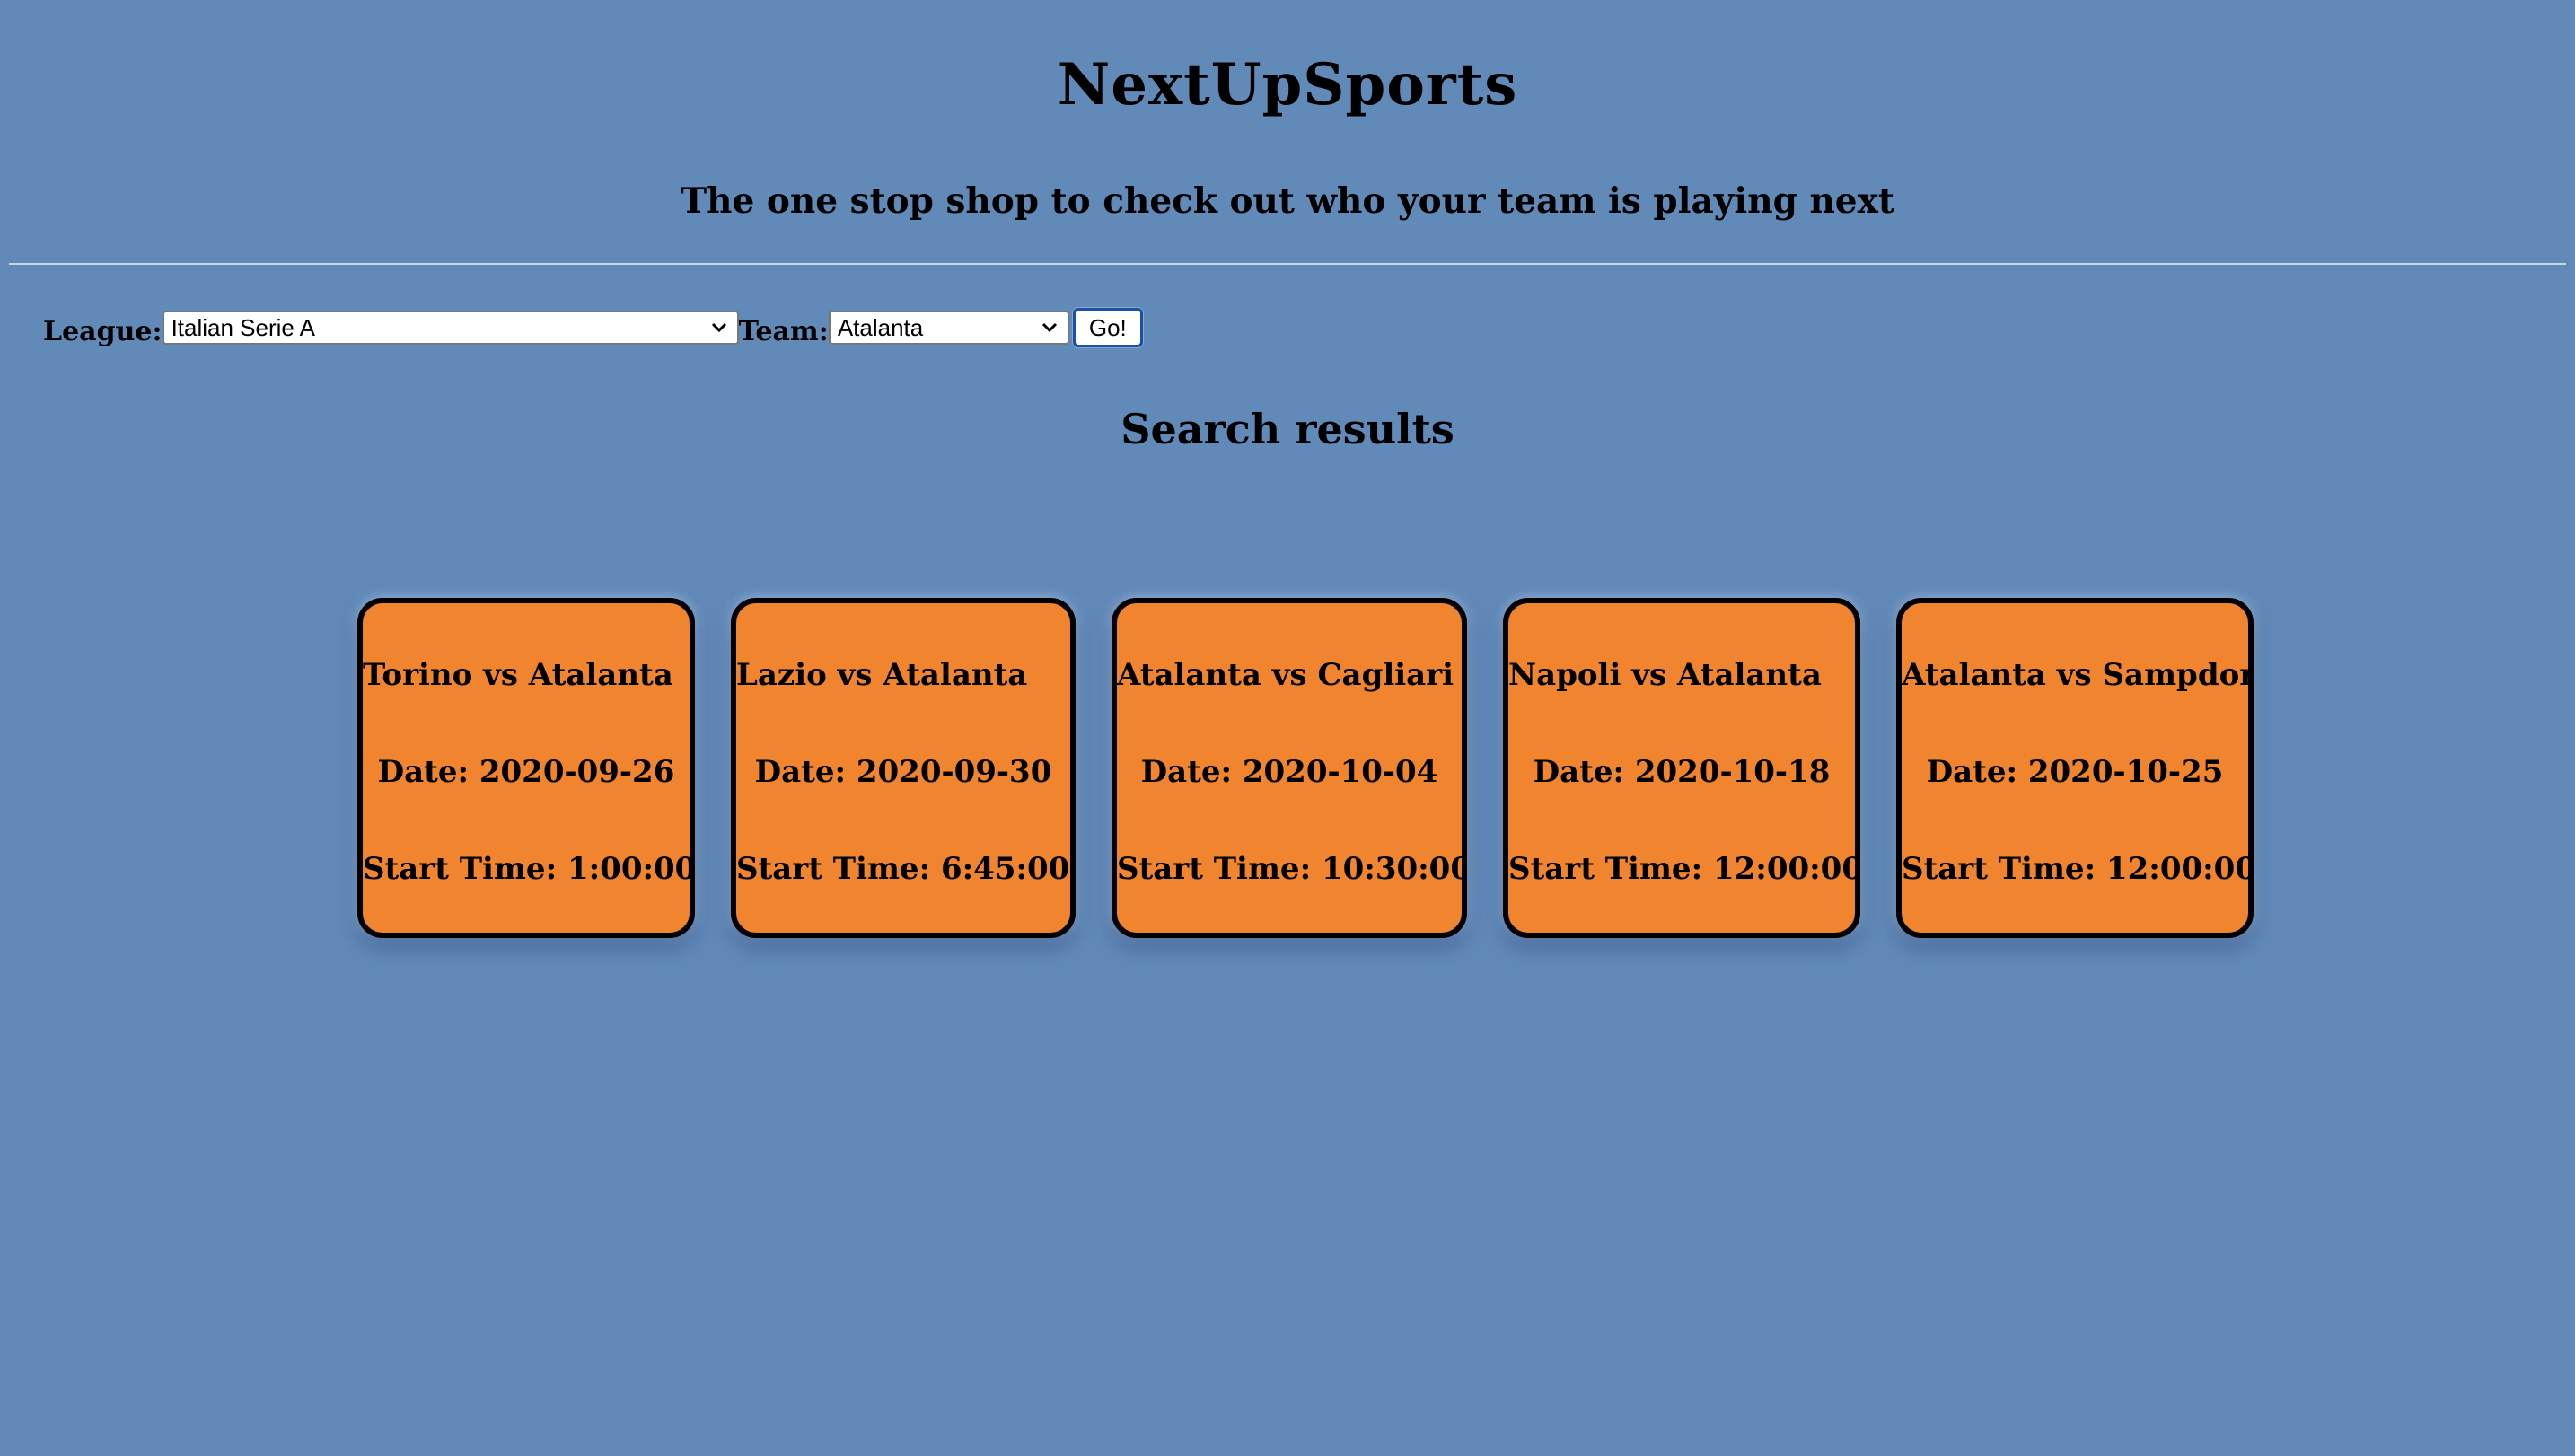 This screenshot has width=2575, height=1456. Describe the element at coordinates (518, 675) in the screenshot. I see `match-title: Torino vs Atalanta` at that location.